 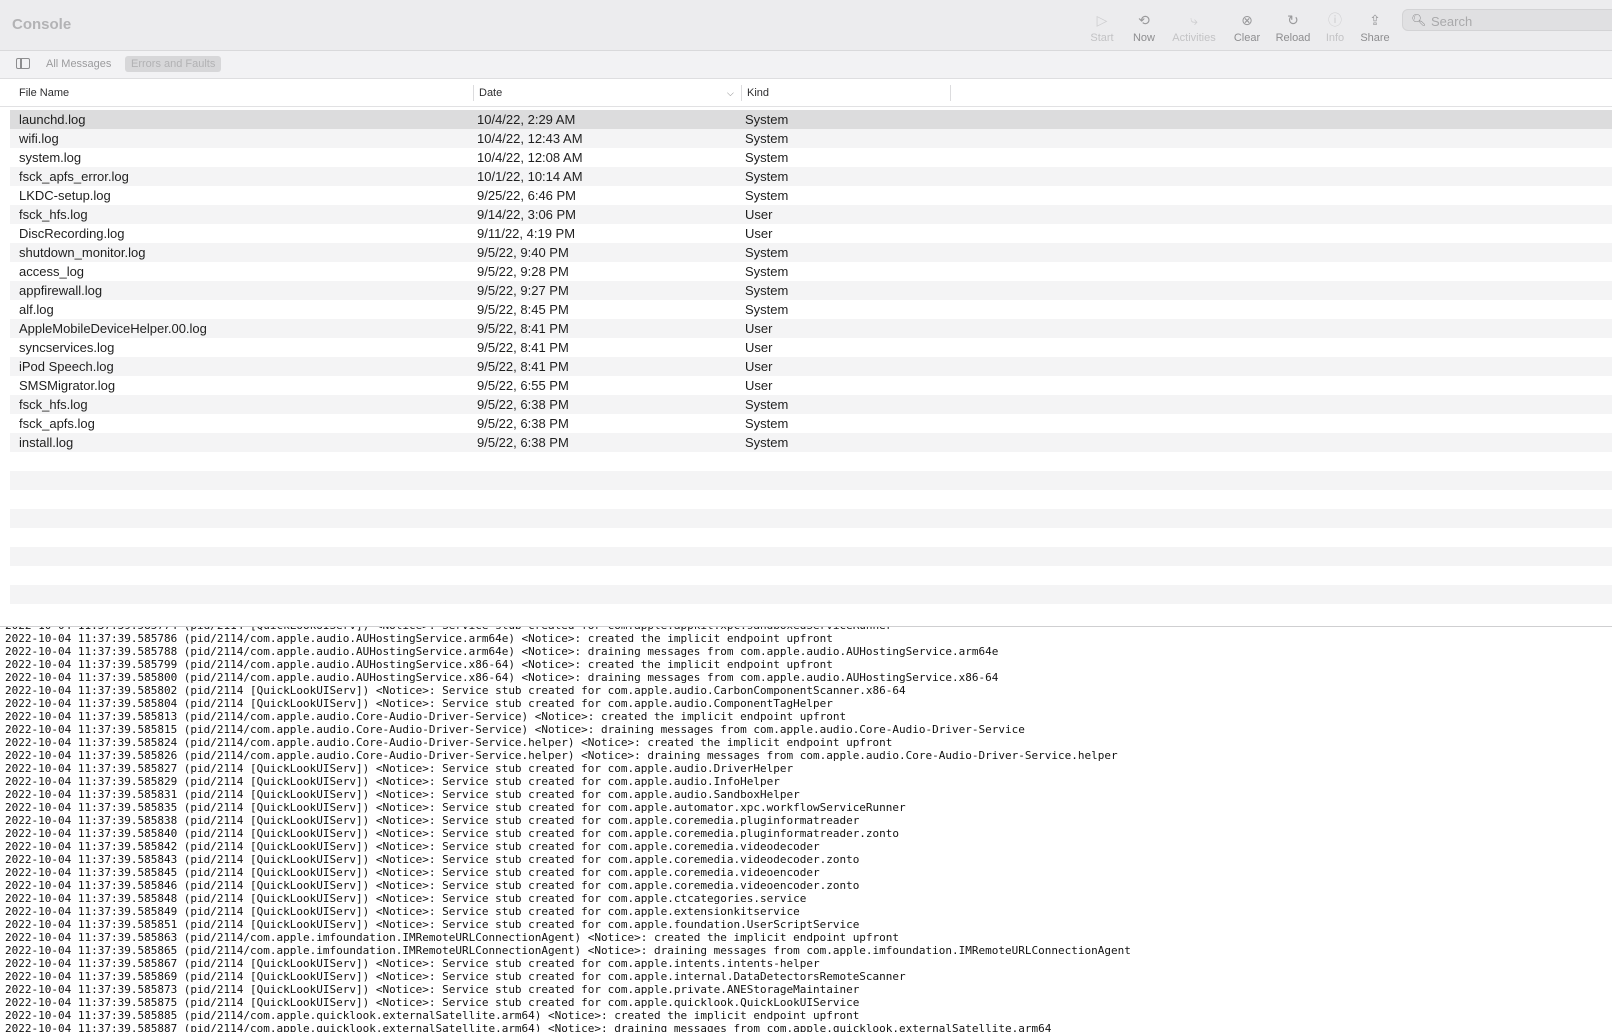 What do you see at coordinates (52, 119) in the screenshot?
I see `cell-file-name: launchd.log` at bounding box center [52, 119].